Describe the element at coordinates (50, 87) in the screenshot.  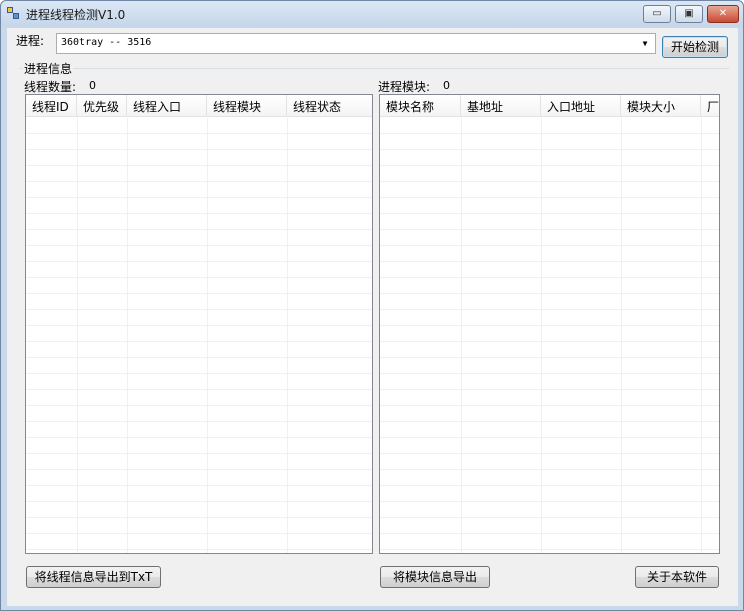
I see `thread-count-label: 线程数量:` at that location.